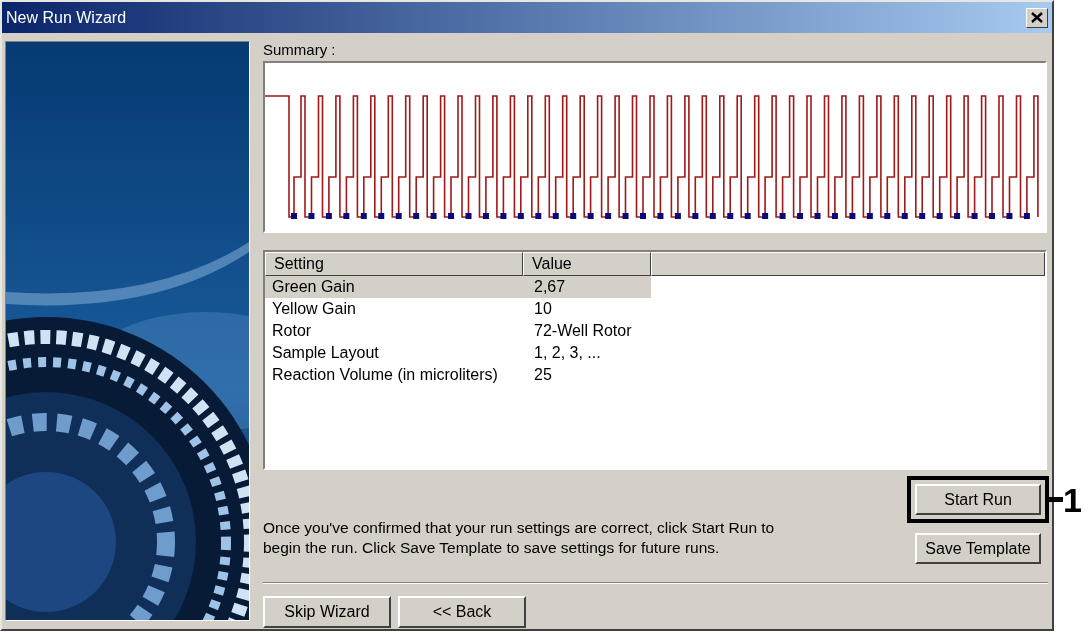 This screenshot has height=637, width=1089. What do you see at coordinates (385, 375) in the screenshot?
I see `table-cell-text: Reaction Volume (in microliters)` at bounding box center [385, 375].